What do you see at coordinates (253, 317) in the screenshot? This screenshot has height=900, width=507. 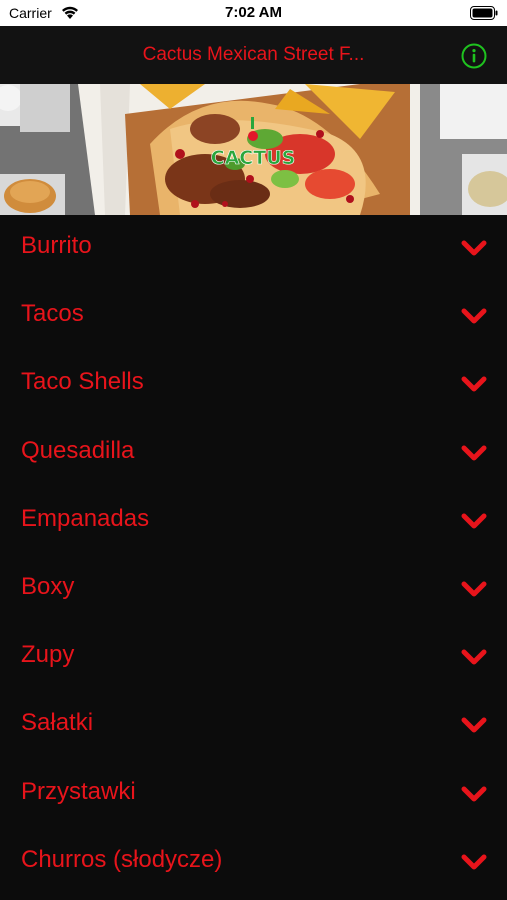 I see `menu-category-tacos: Tacos` at bounding box center [253, 317].